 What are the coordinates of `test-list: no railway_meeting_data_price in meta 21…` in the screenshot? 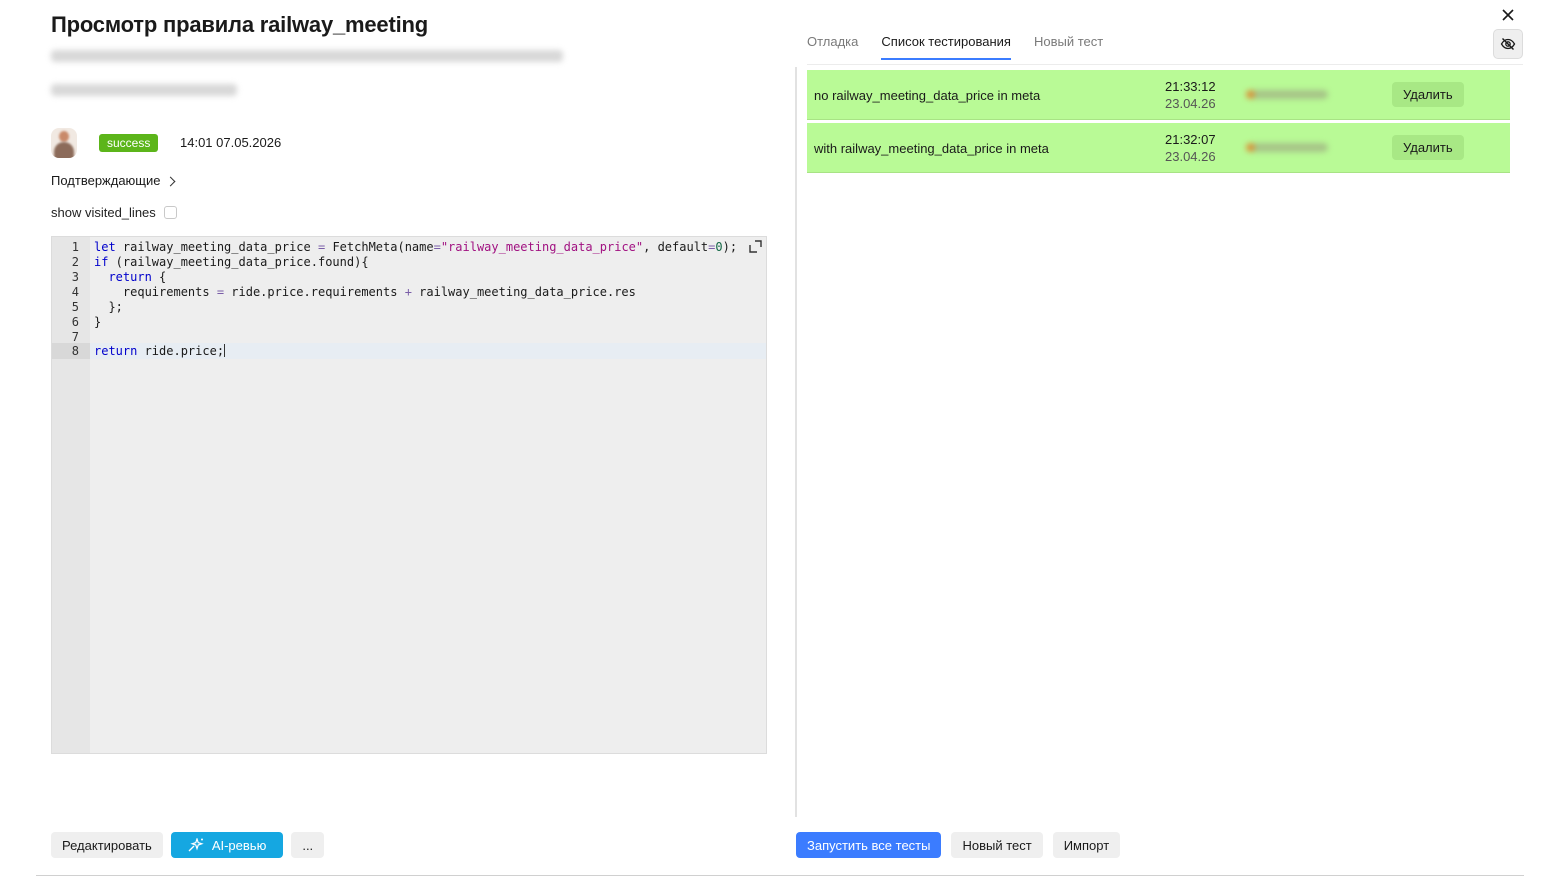 It's located at (1158, 123).